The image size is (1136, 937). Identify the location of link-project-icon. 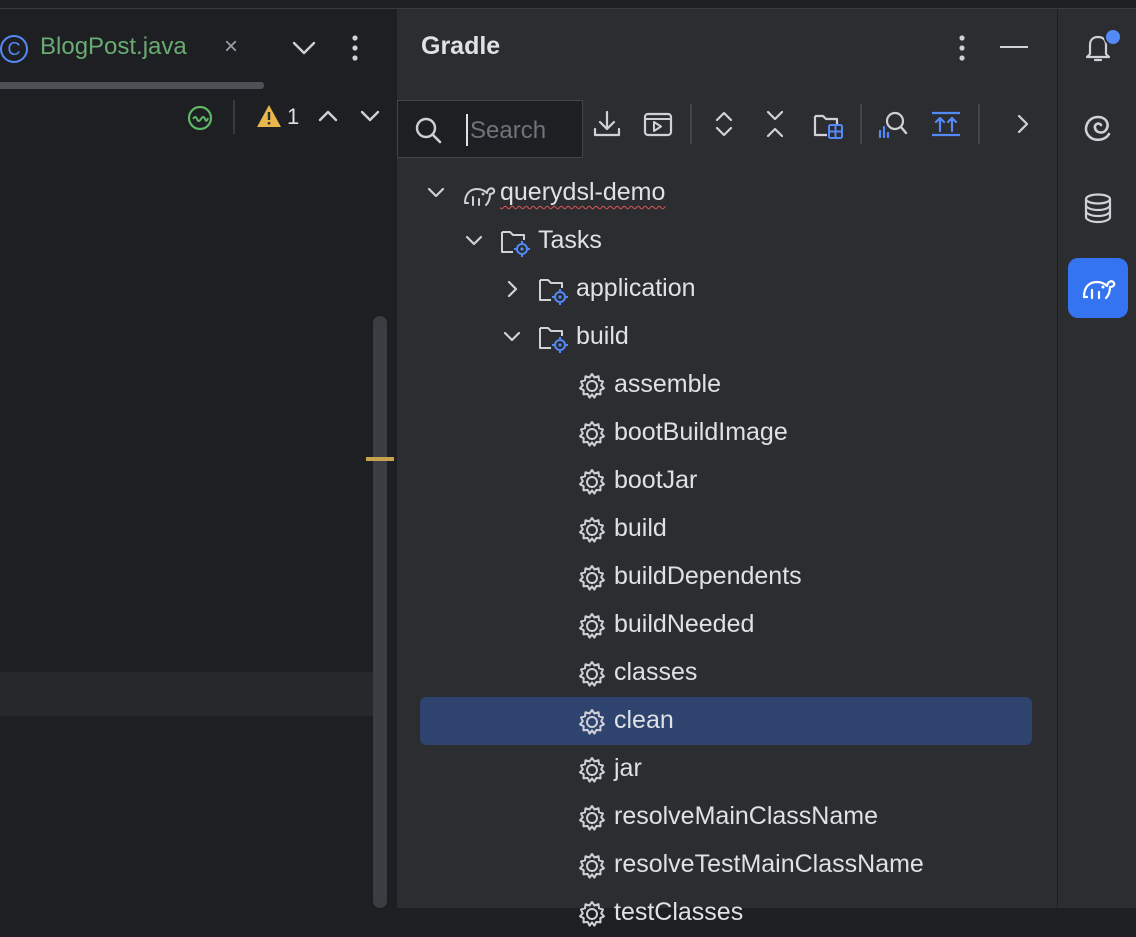
(828, 124).